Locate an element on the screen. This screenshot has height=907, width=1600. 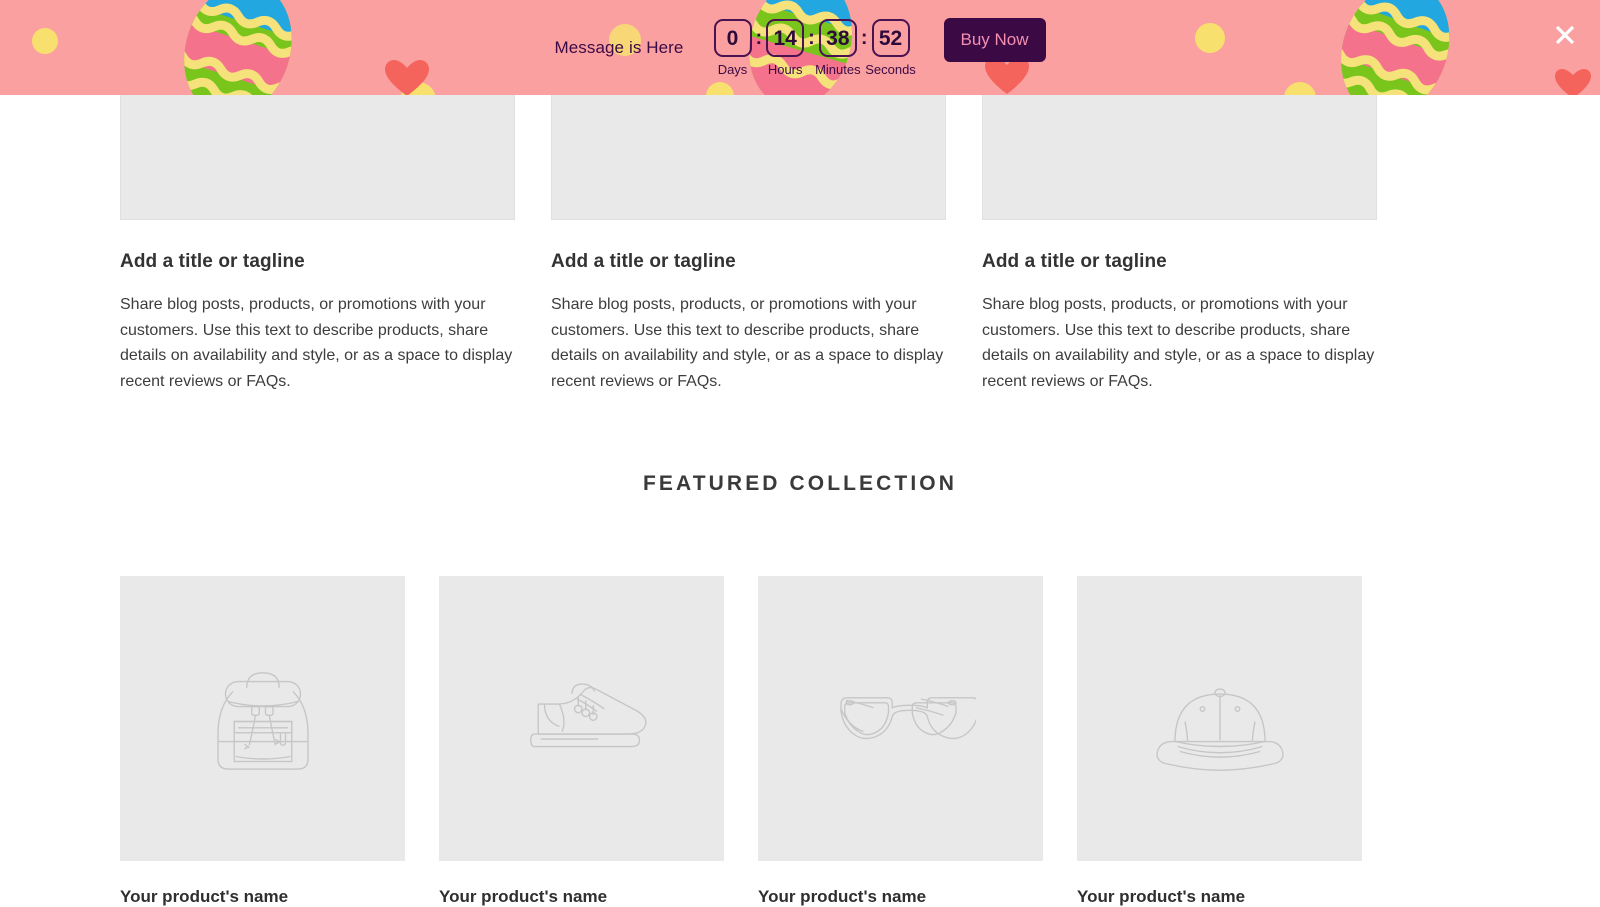
countdown-label-hours: Hours is located at coordinates (785, 69).